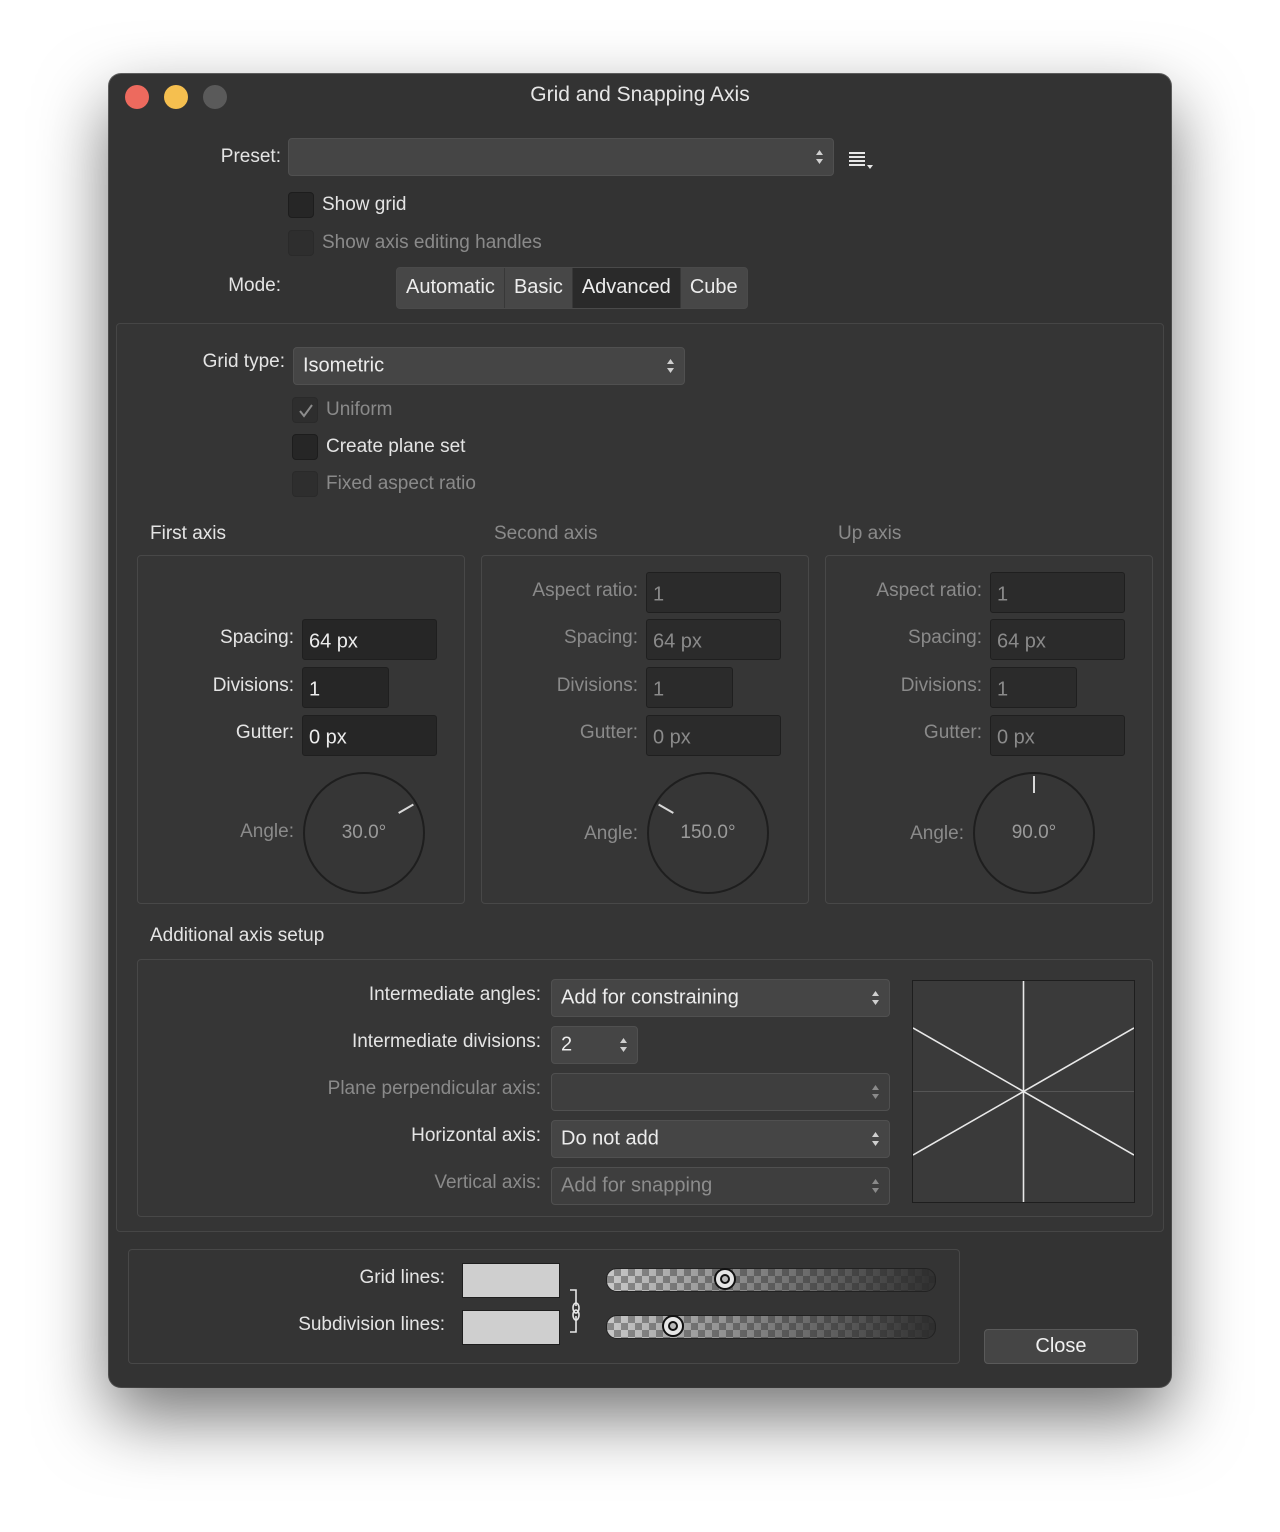 Image resolution: width=1280 pixels, height=1532 pixels. I want to click on plane-perp-label: Plane perpendicular axis:, so click(434, 1088).